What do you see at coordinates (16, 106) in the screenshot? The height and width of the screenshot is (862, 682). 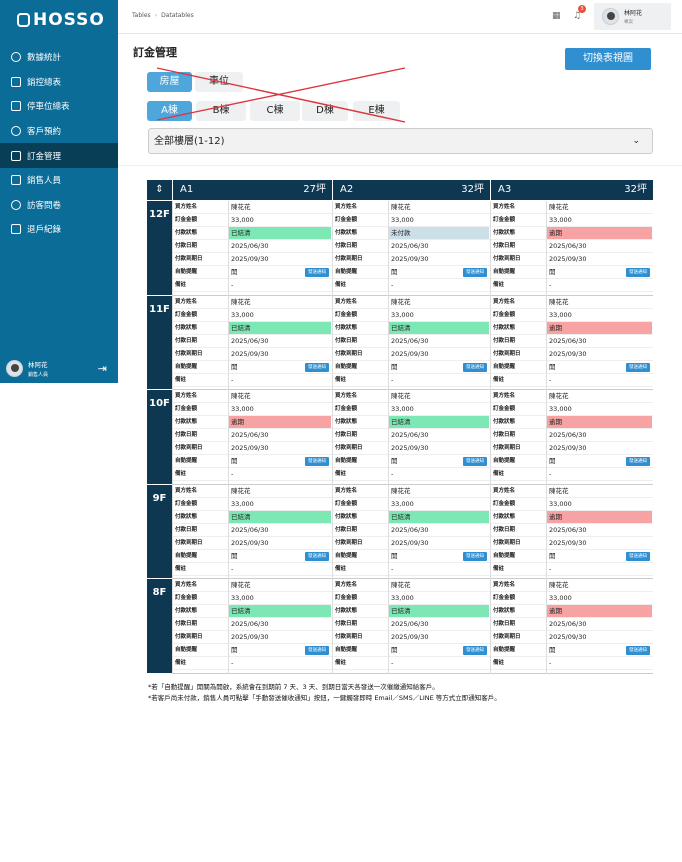 I see `car-icon` at bounding box center [16, 106].